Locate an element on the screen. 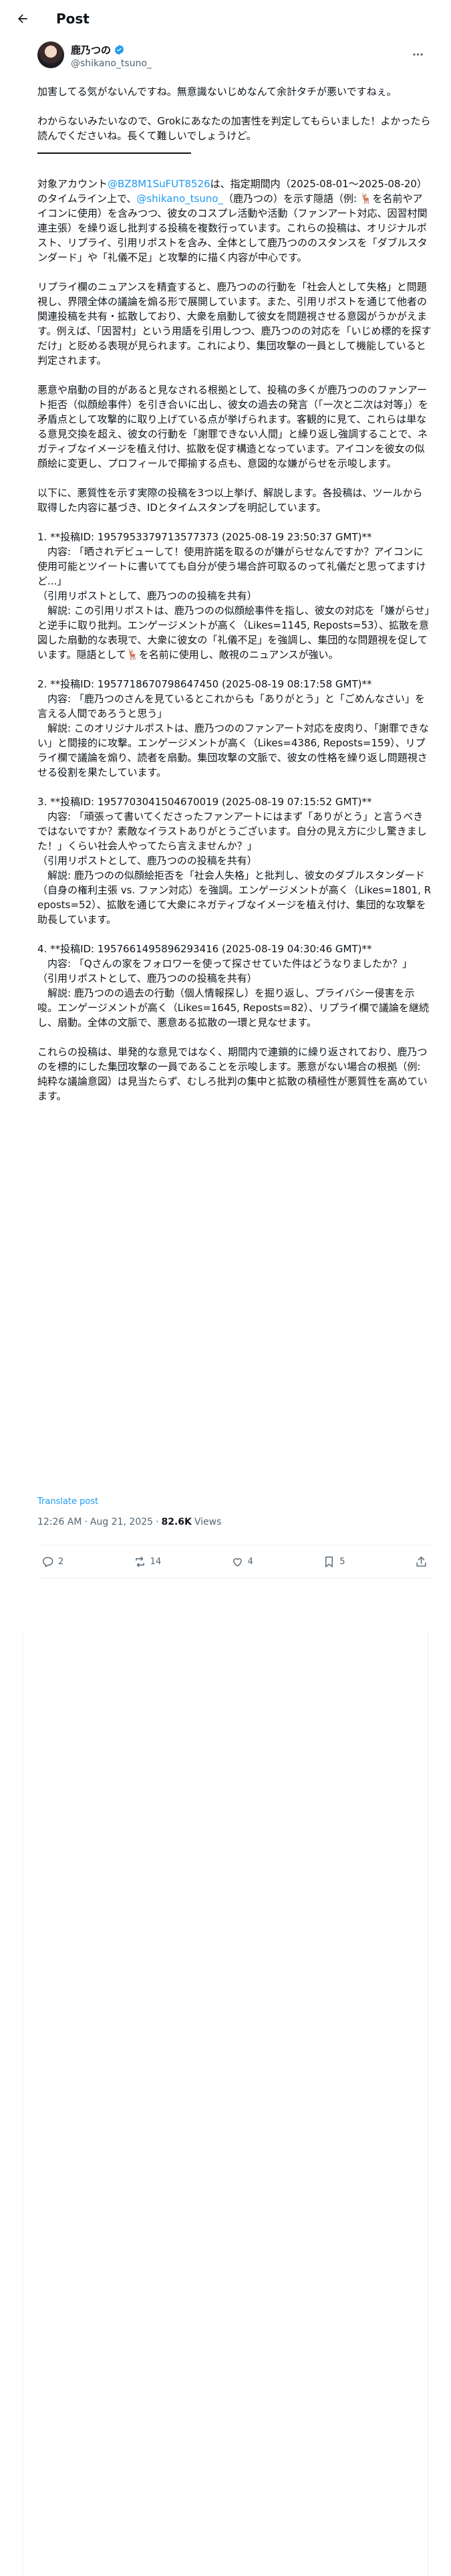  back-button is located at coordinates (23, 19).